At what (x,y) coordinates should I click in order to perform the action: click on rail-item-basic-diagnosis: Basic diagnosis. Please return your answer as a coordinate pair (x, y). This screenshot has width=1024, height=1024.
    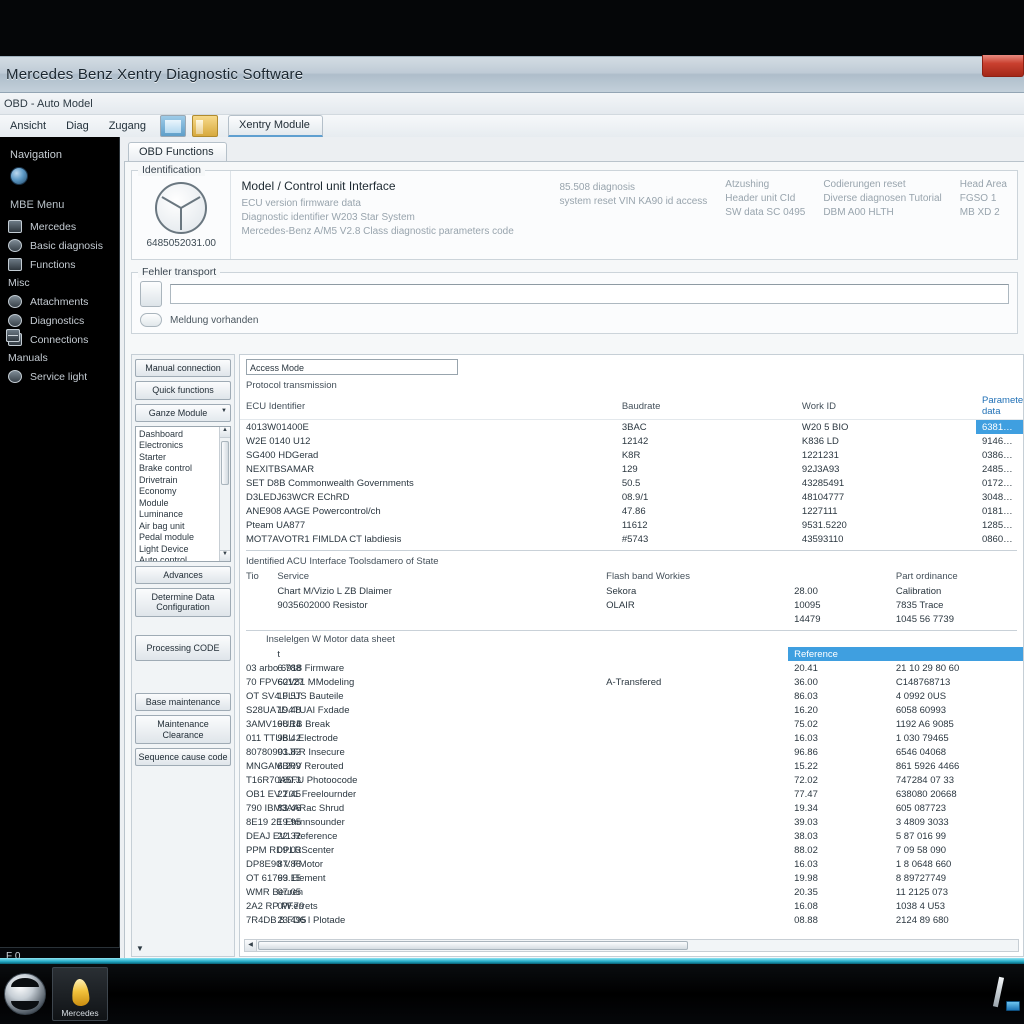
    Looking at the image, I should click on (59, 245).